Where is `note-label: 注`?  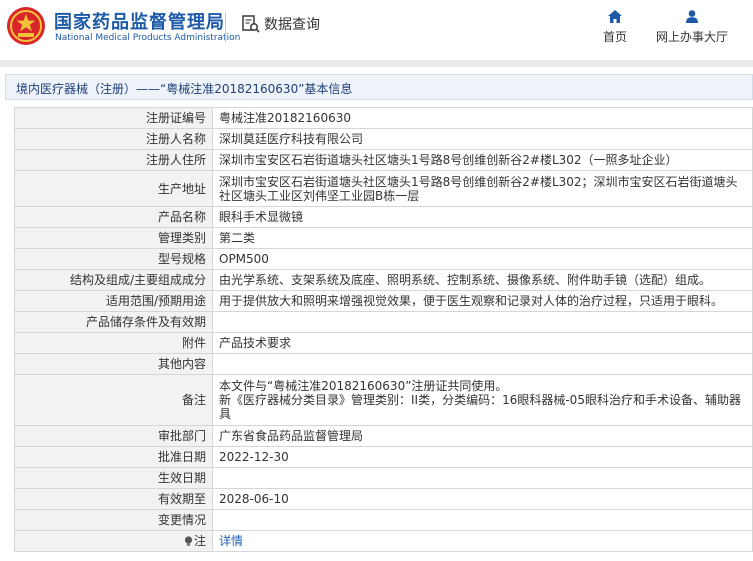 note-label: 注 is located at coordinates (199, 541).